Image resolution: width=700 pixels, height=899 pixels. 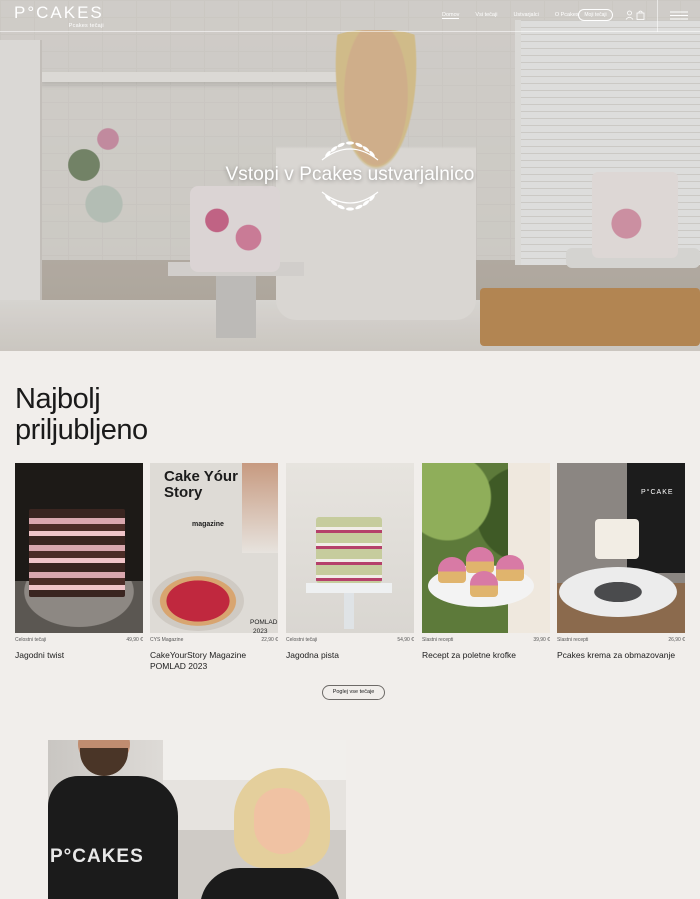 I want to click on nav-links: Domov Vsi tečaji Ustvarjalci O Pcakes, so click(x=518, y=15).